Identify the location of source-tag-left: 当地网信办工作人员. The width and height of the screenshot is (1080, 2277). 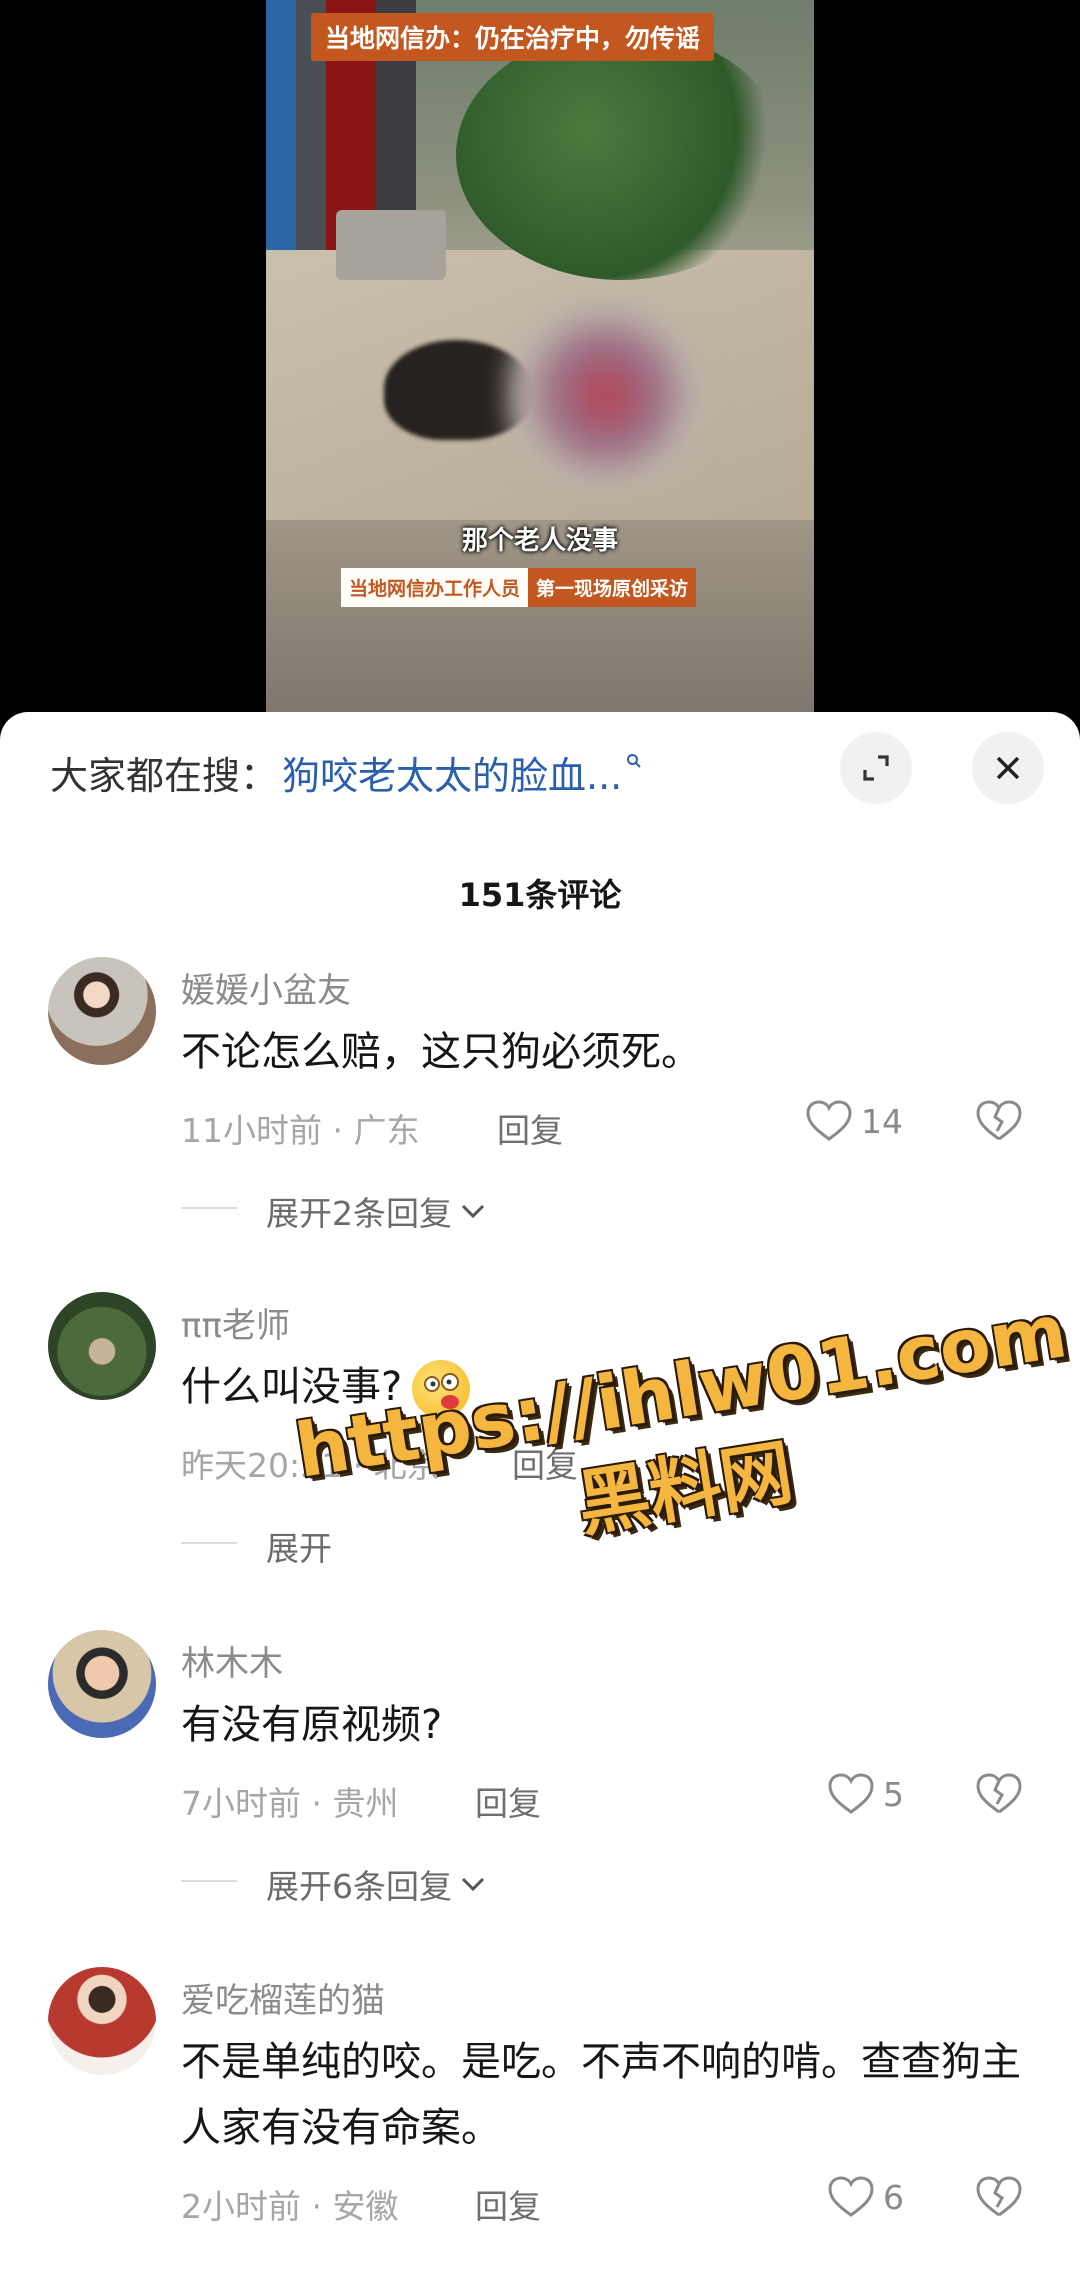
(435, 587).